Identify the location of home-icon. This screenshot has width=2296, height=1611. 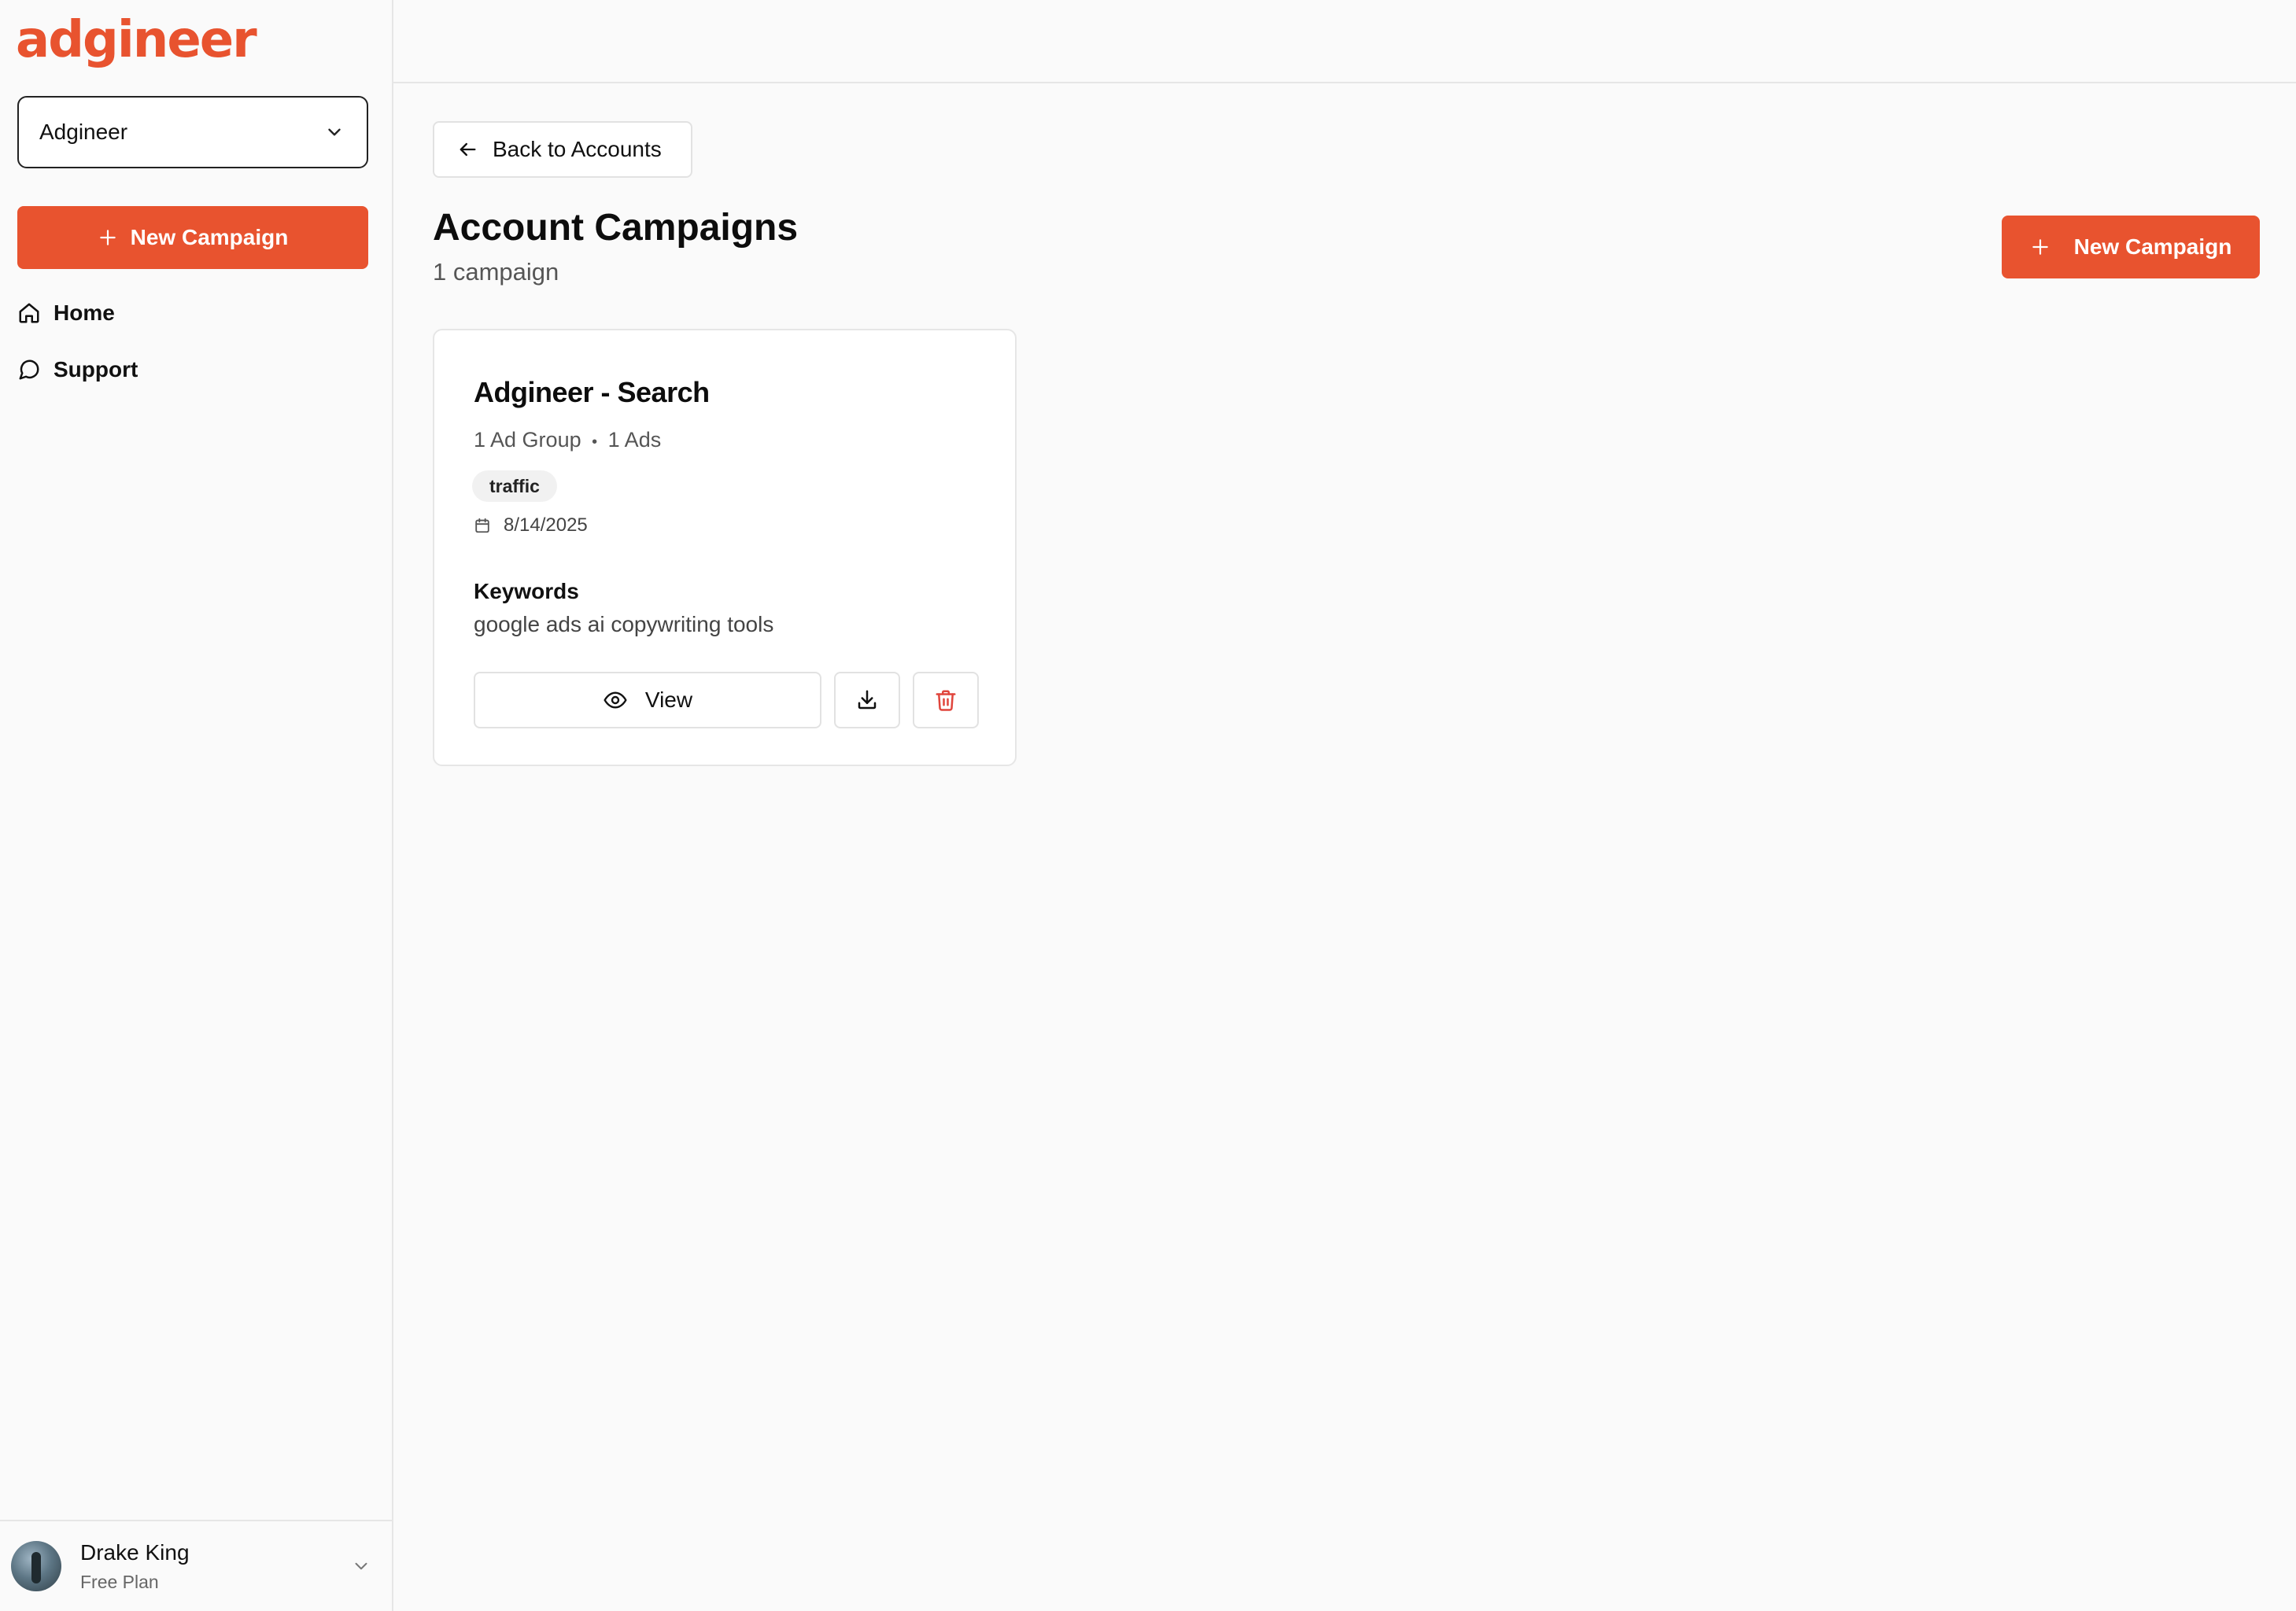
(29, 313).